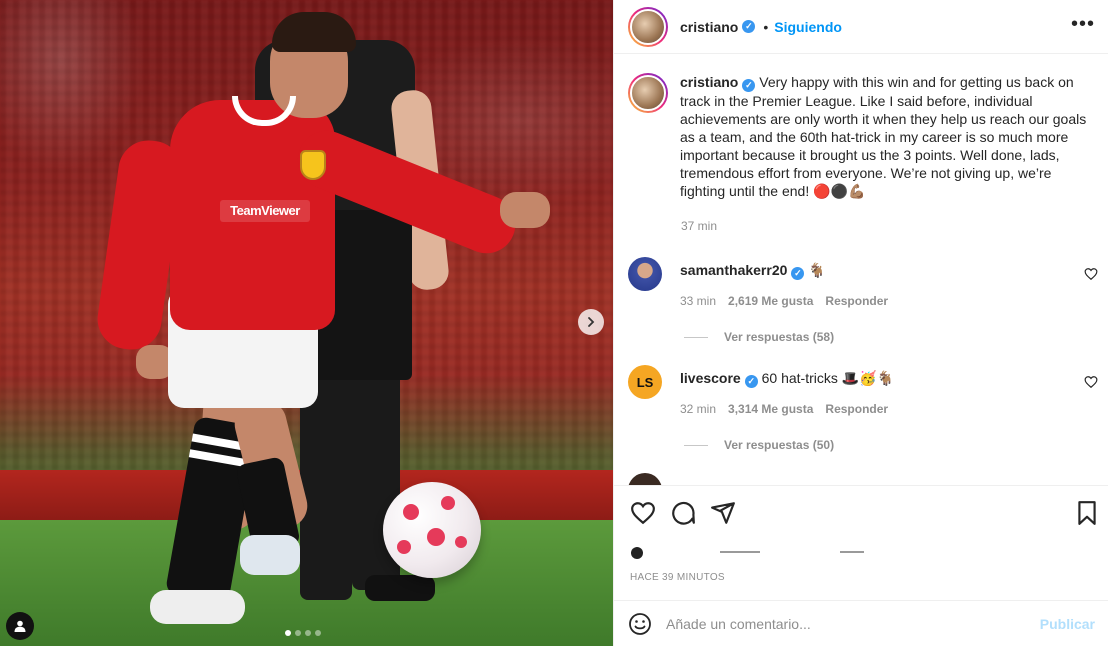 This screenshot has width=1108, height=646. I want to click on player-hair, so click(314, 32).